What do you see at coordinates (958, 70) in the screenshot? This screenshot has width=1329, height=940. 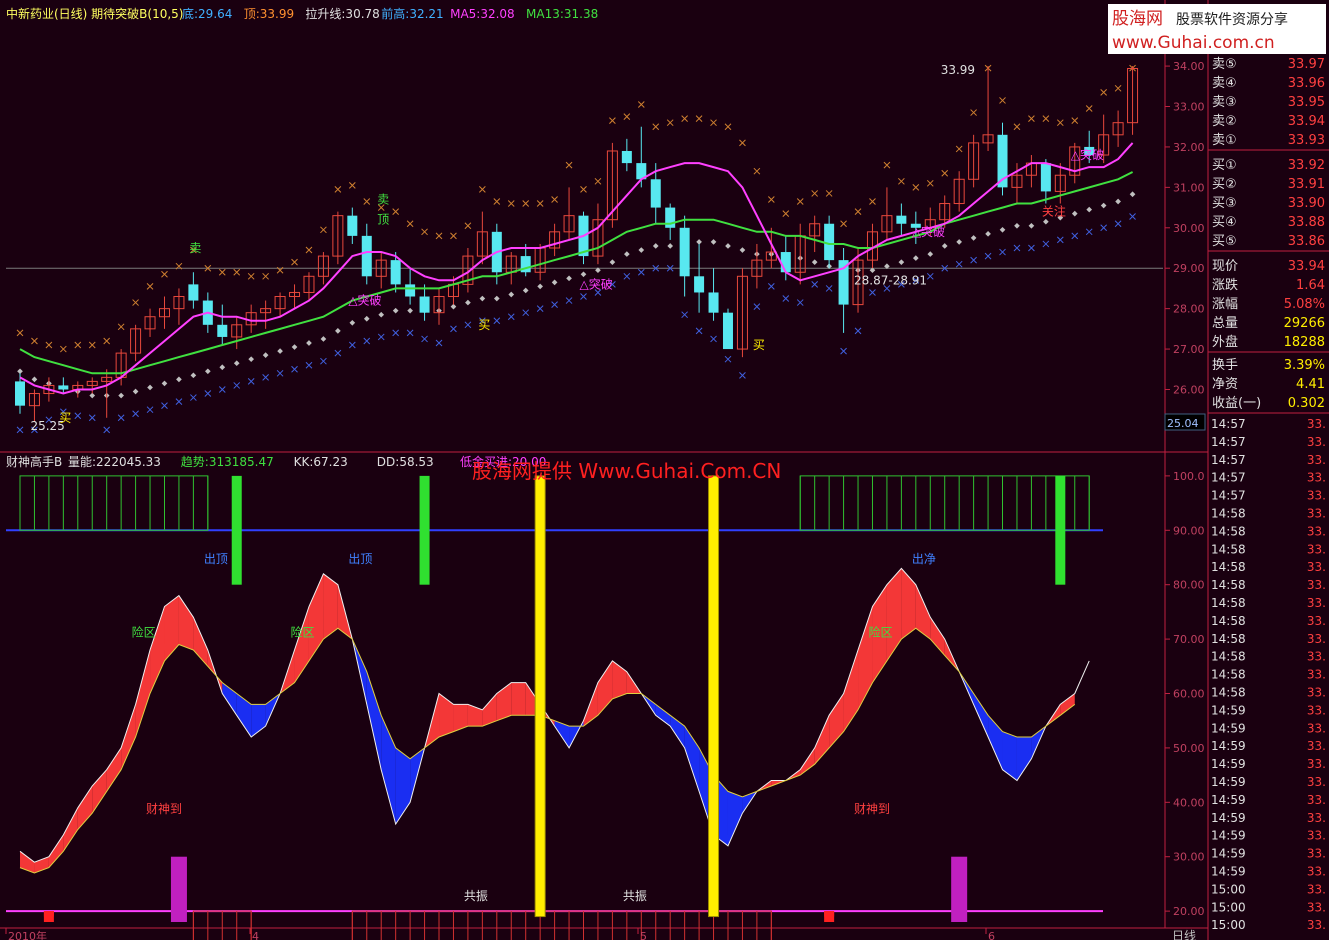 I see `price-annotation: 33.99` at bounding box center [958, 70].